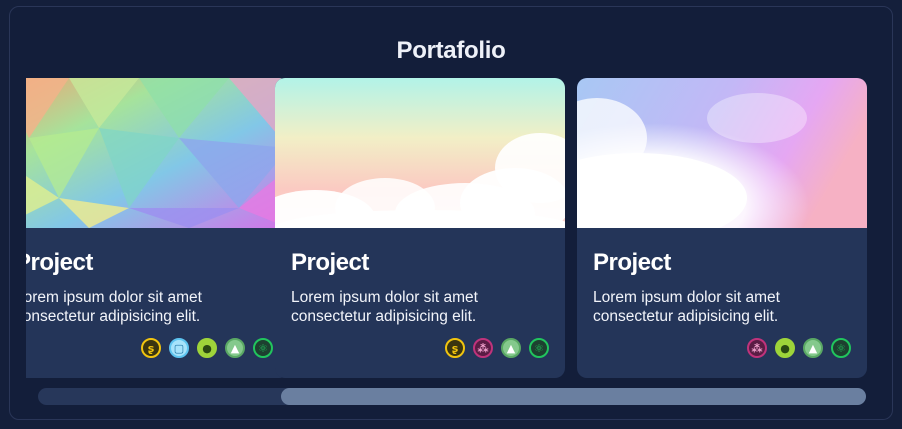 This screenshot has height=429, width=902. I want to click on tech-icons: ʂ ▢ ● ▲ ⚛, so click(207, 348).